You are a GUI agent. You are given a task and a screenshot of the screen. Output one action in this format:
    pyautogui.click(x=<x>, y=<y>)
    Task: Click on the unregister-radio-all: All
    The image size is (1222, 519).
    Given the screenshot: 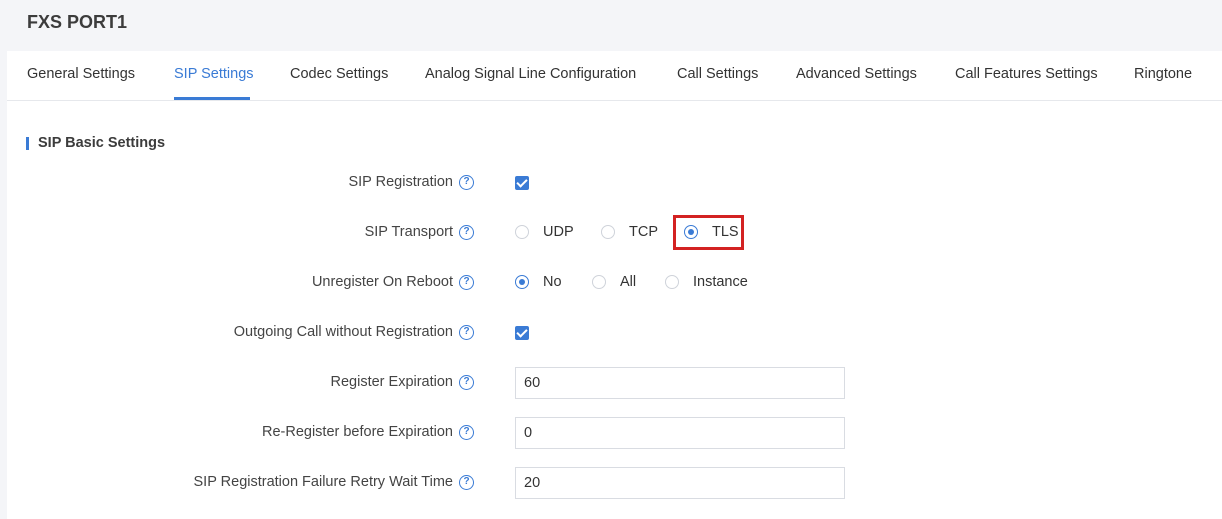 What is the action you would take?
    pyautogui.click(x=614, y=282)
    